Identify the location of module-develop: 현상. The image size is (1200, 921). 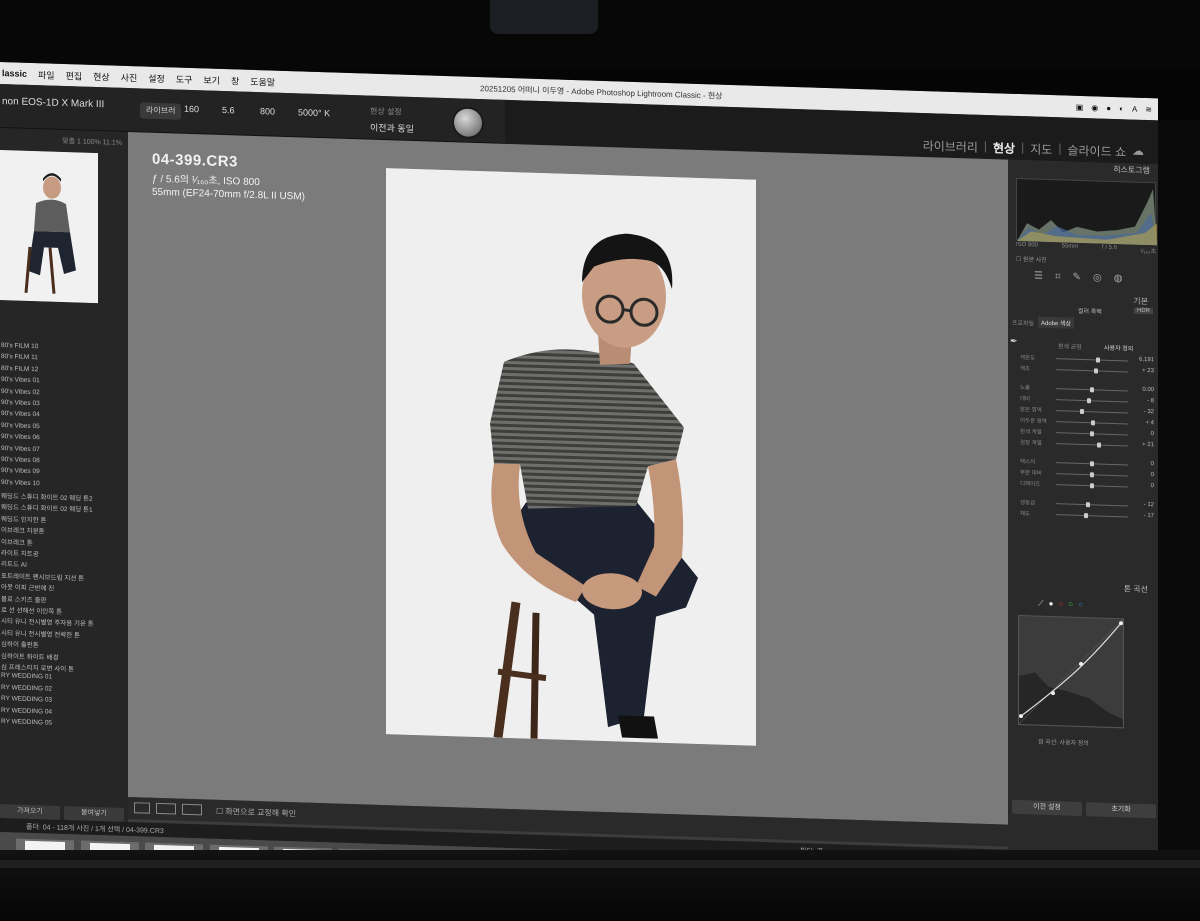
(1004, 148).